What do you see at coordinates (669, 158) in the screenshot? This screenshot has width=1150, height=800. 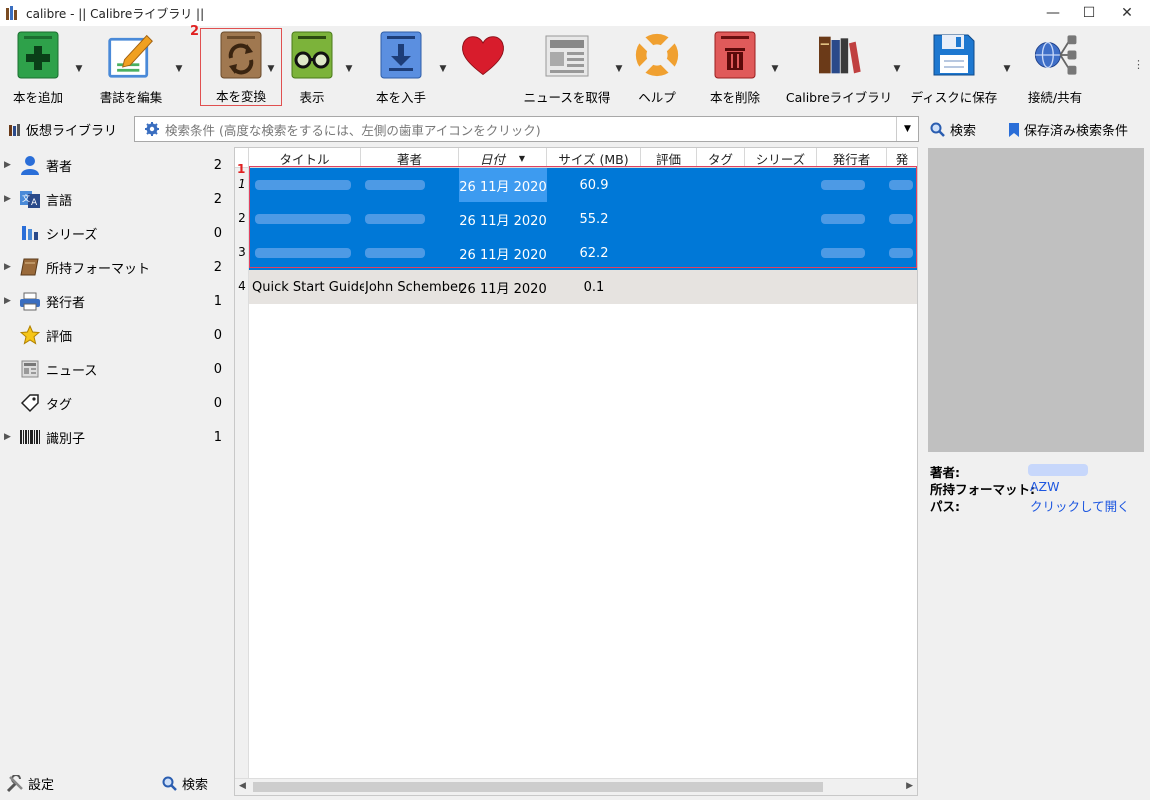 I see `column-header-rating: 評価` at bounding box center [669, 158].